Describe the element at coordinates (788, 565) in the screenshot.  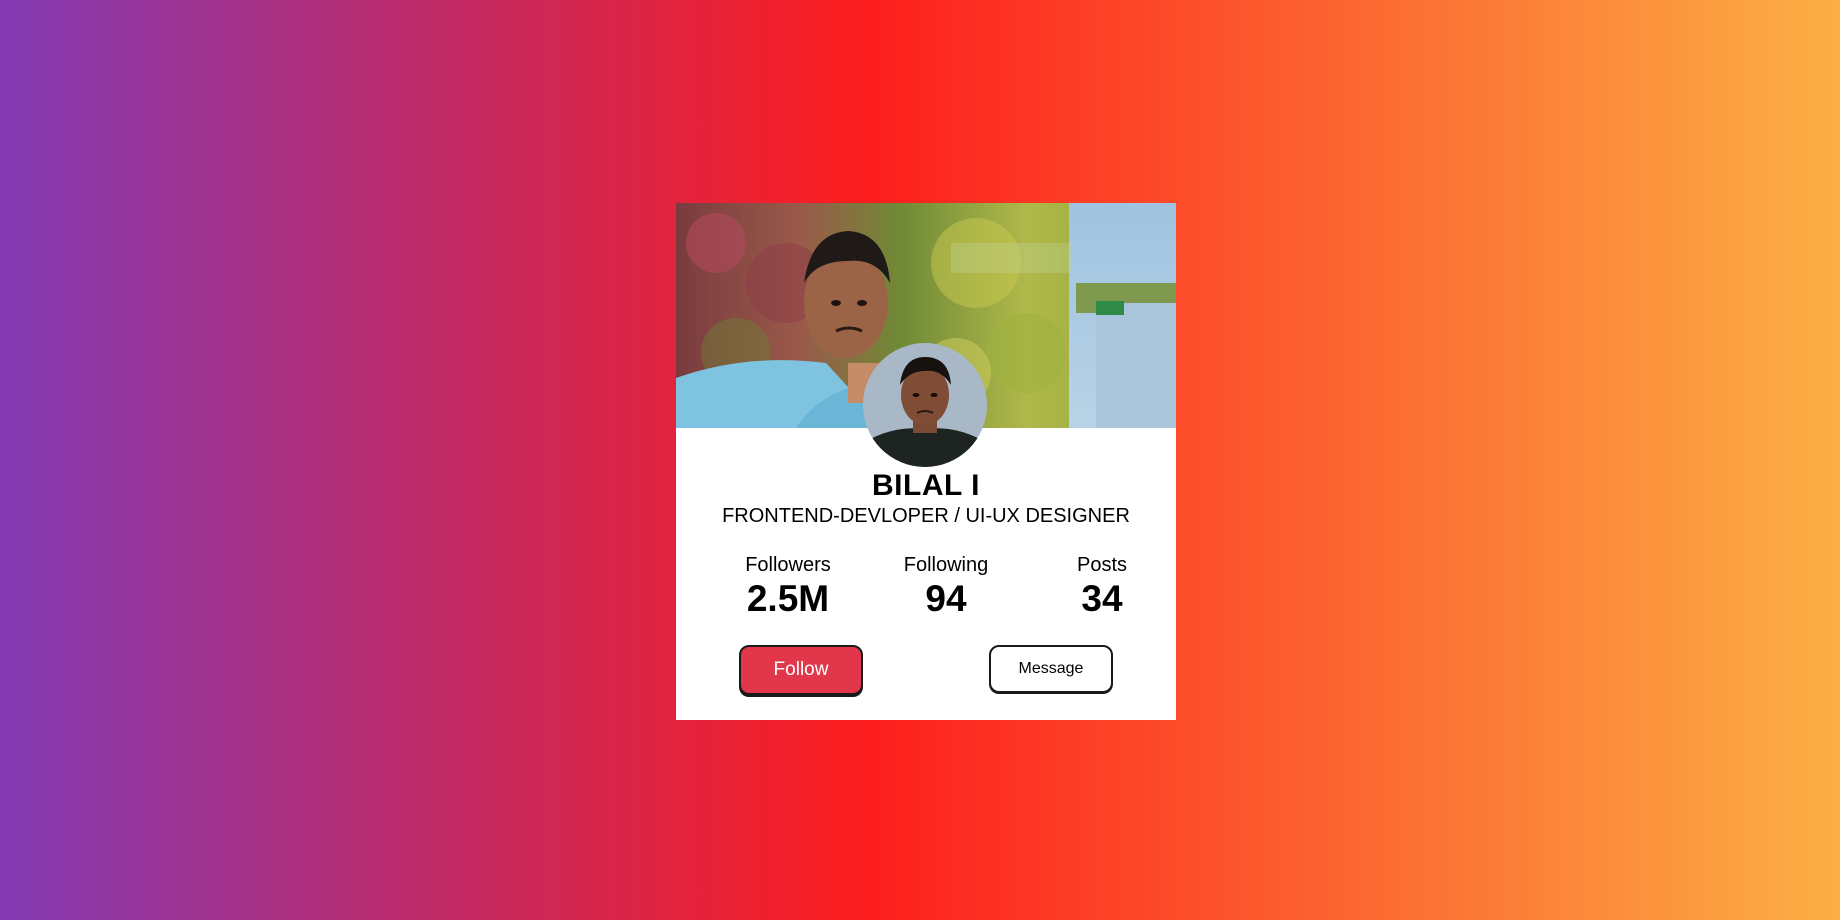
I see `stat-label: Followers` at that location.